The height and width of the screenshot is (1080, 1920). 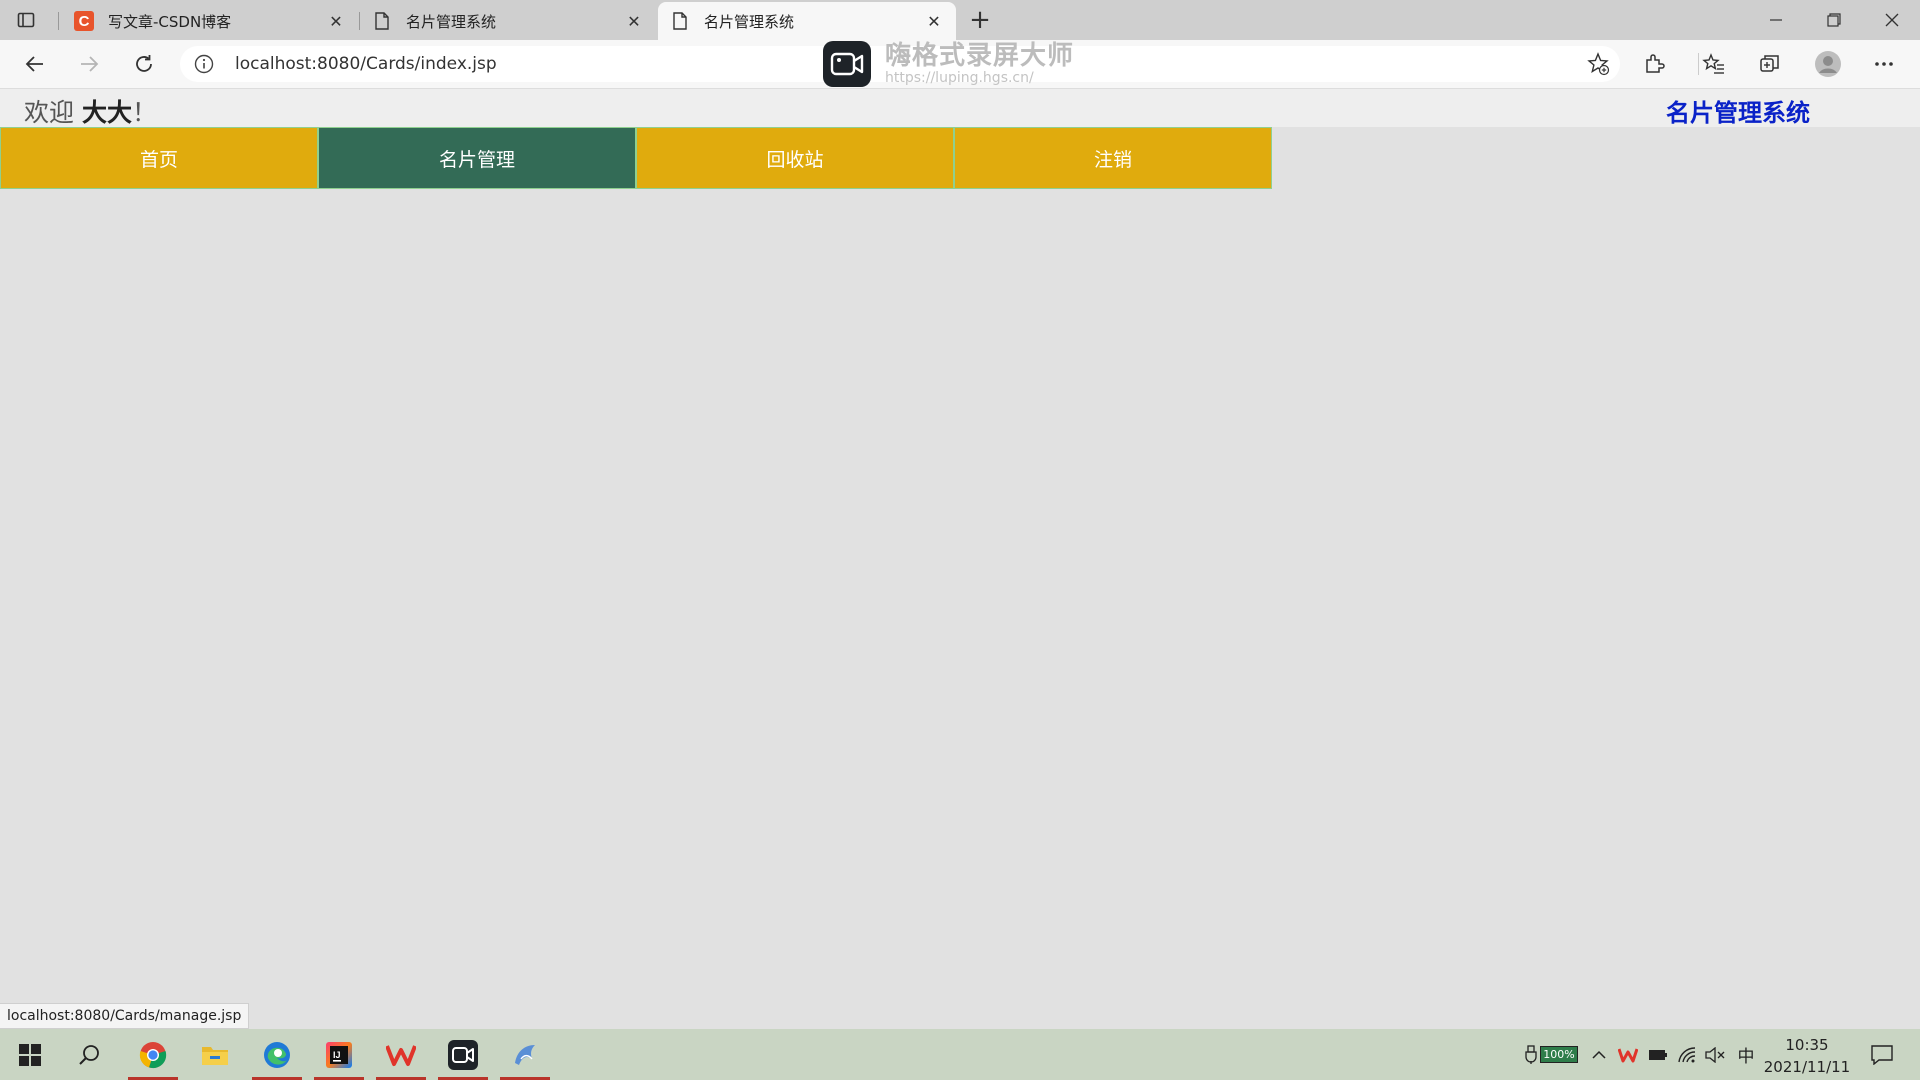 What do you see at coordinates (204, 64) in the screenshot?
I see `info-icon` at bounding box center [204, 64].